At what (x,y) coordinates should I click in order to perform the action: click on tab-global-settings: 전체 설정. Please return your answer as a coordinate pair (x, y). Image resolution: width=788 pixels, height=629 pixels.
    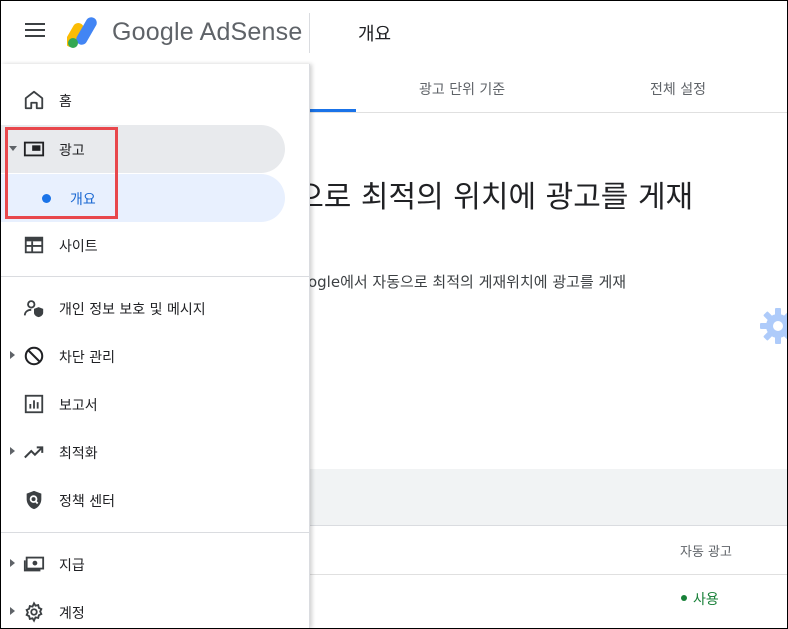
    Looking at the image, I should click on (678, 89).